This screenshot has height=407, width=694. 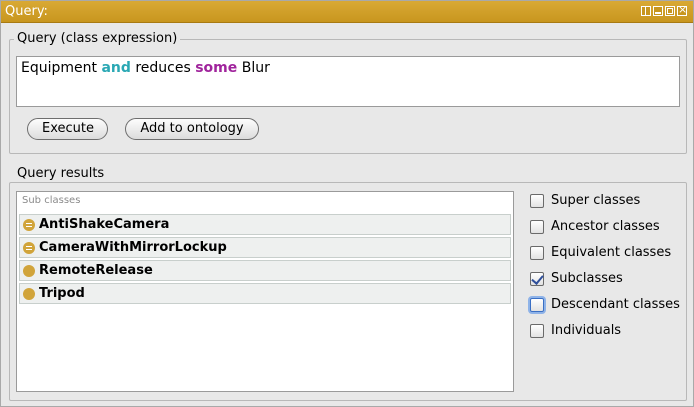 I want to click on list-item: RemoteRelease, so click(x=265, y=270).